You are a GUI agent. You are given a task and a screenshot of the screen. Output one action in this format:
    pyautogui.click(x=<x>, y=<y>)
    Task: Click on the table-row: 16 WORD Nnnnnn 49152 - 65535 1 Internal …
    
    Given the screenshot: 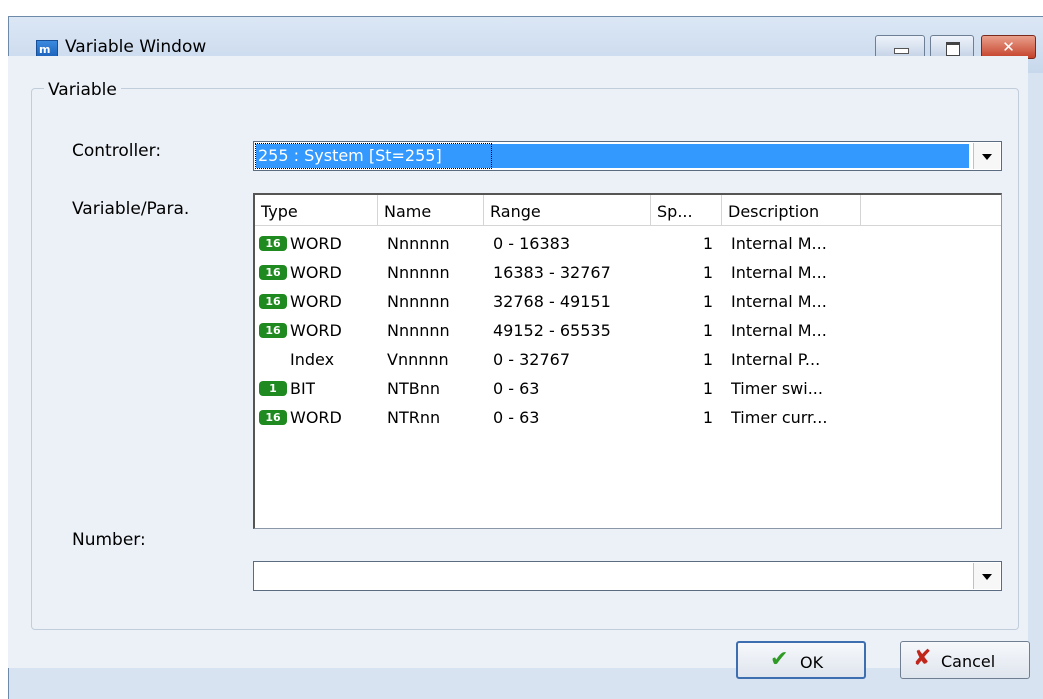 What is the action you would take?
    pyautogui.click(x=628, y=330)
    